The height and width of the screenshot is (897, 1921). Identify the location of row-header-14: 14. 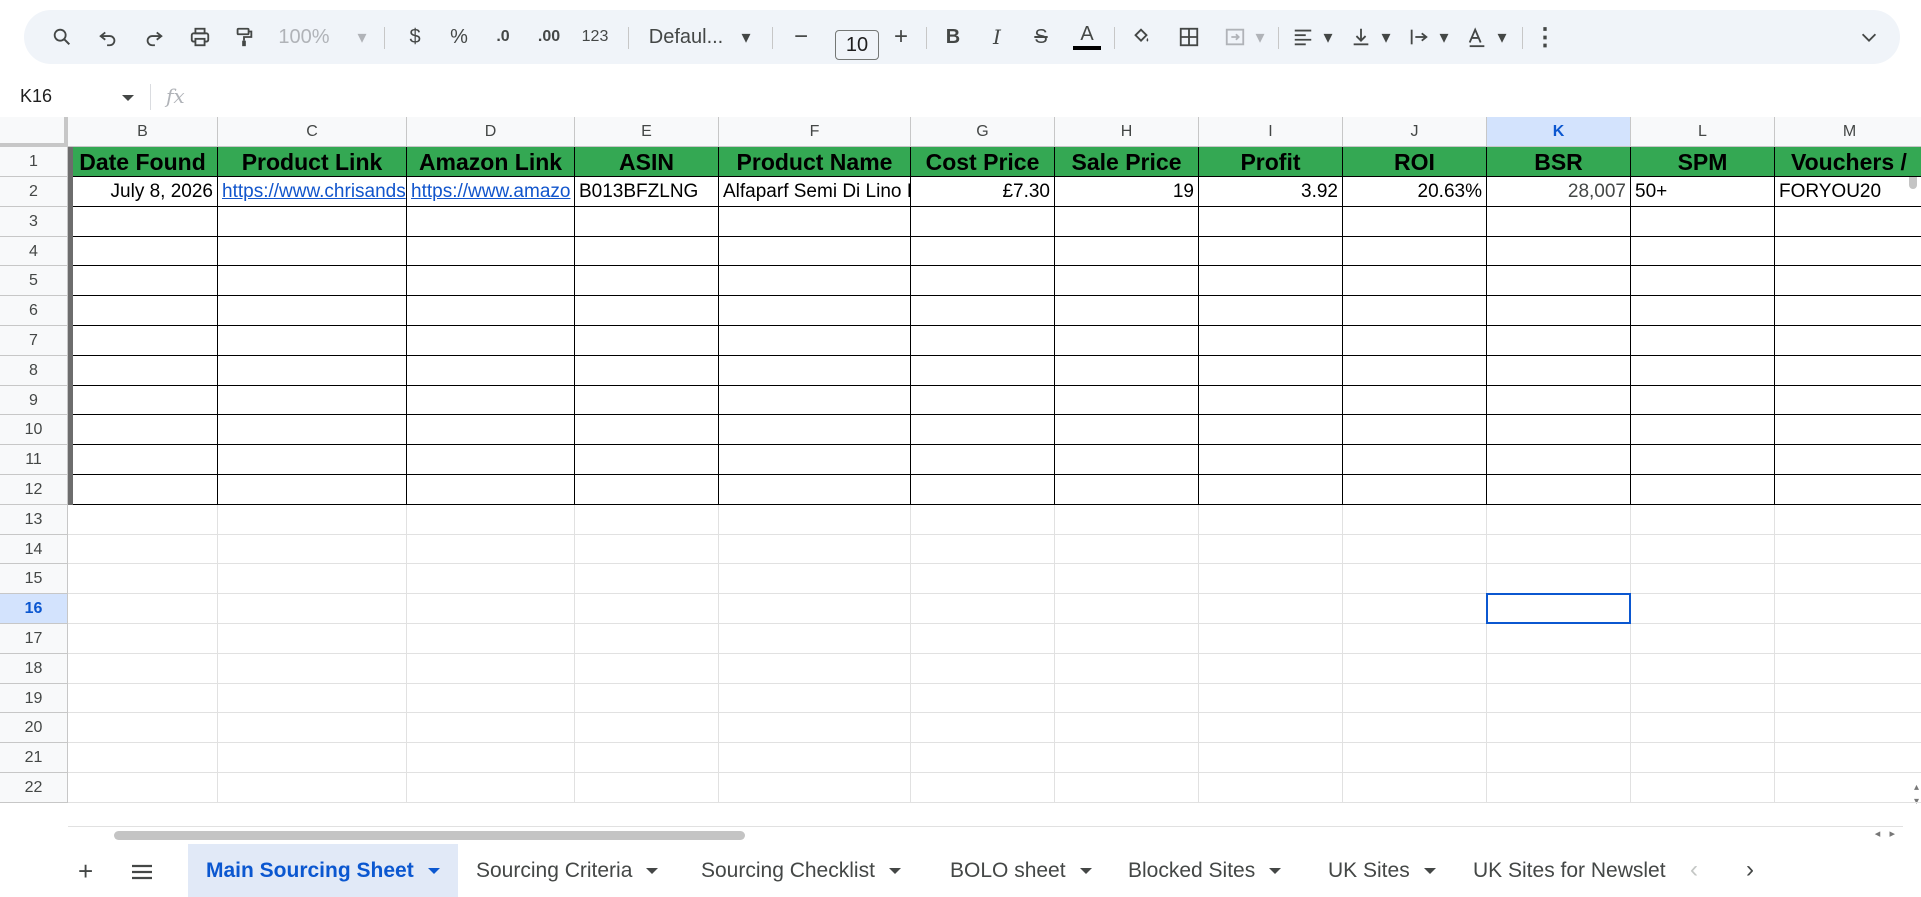
(34, 549).